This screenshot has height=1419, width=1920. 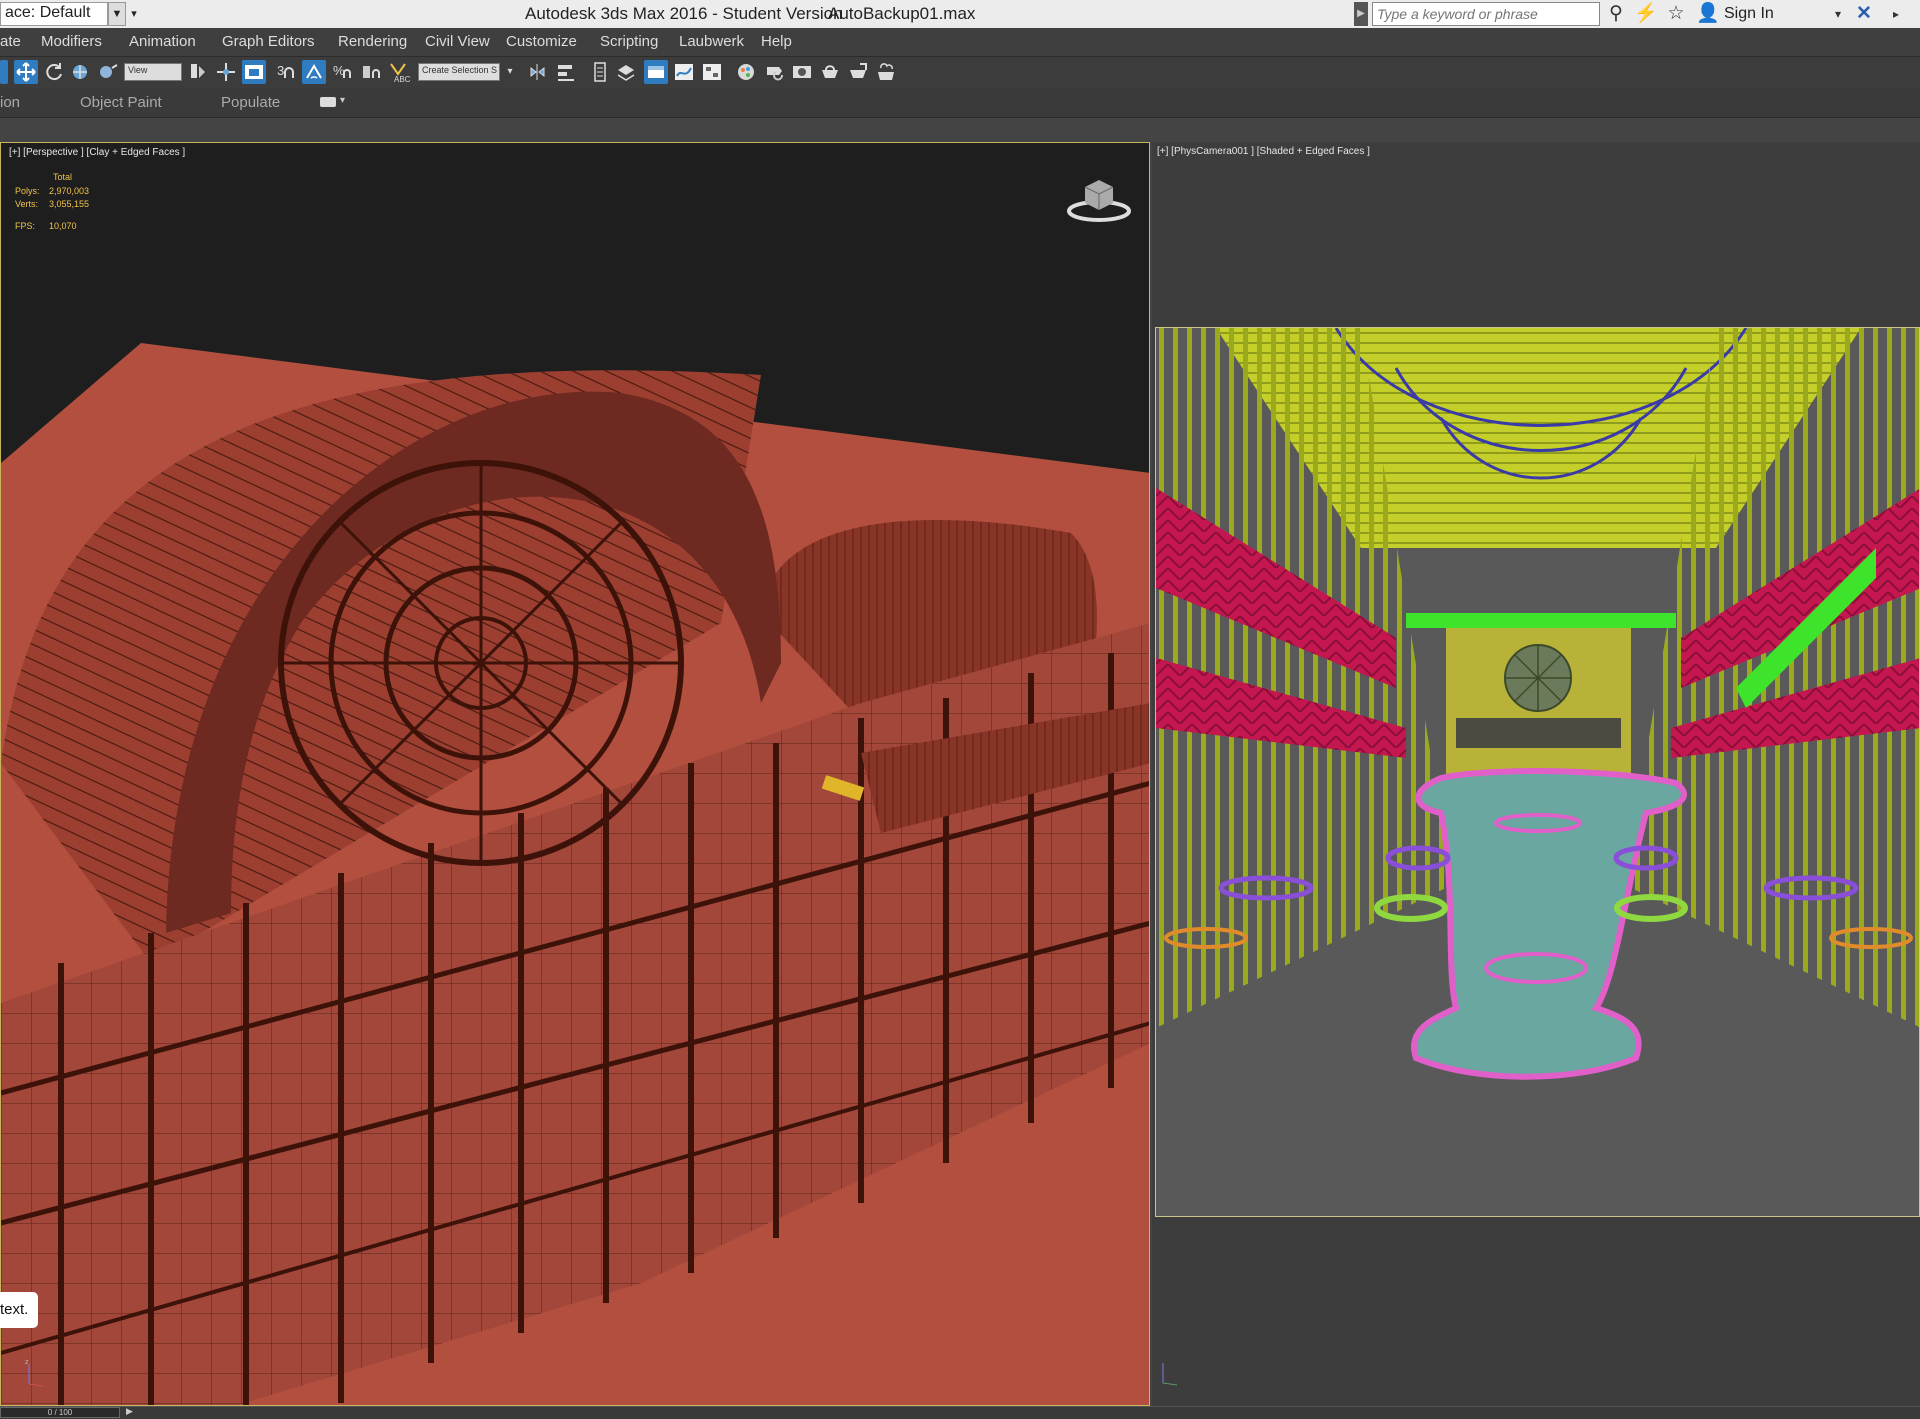 What do you see at coordinates (538, 72) in the screenshot?
I see `mirror-icon` at bounding box center [538, 72].